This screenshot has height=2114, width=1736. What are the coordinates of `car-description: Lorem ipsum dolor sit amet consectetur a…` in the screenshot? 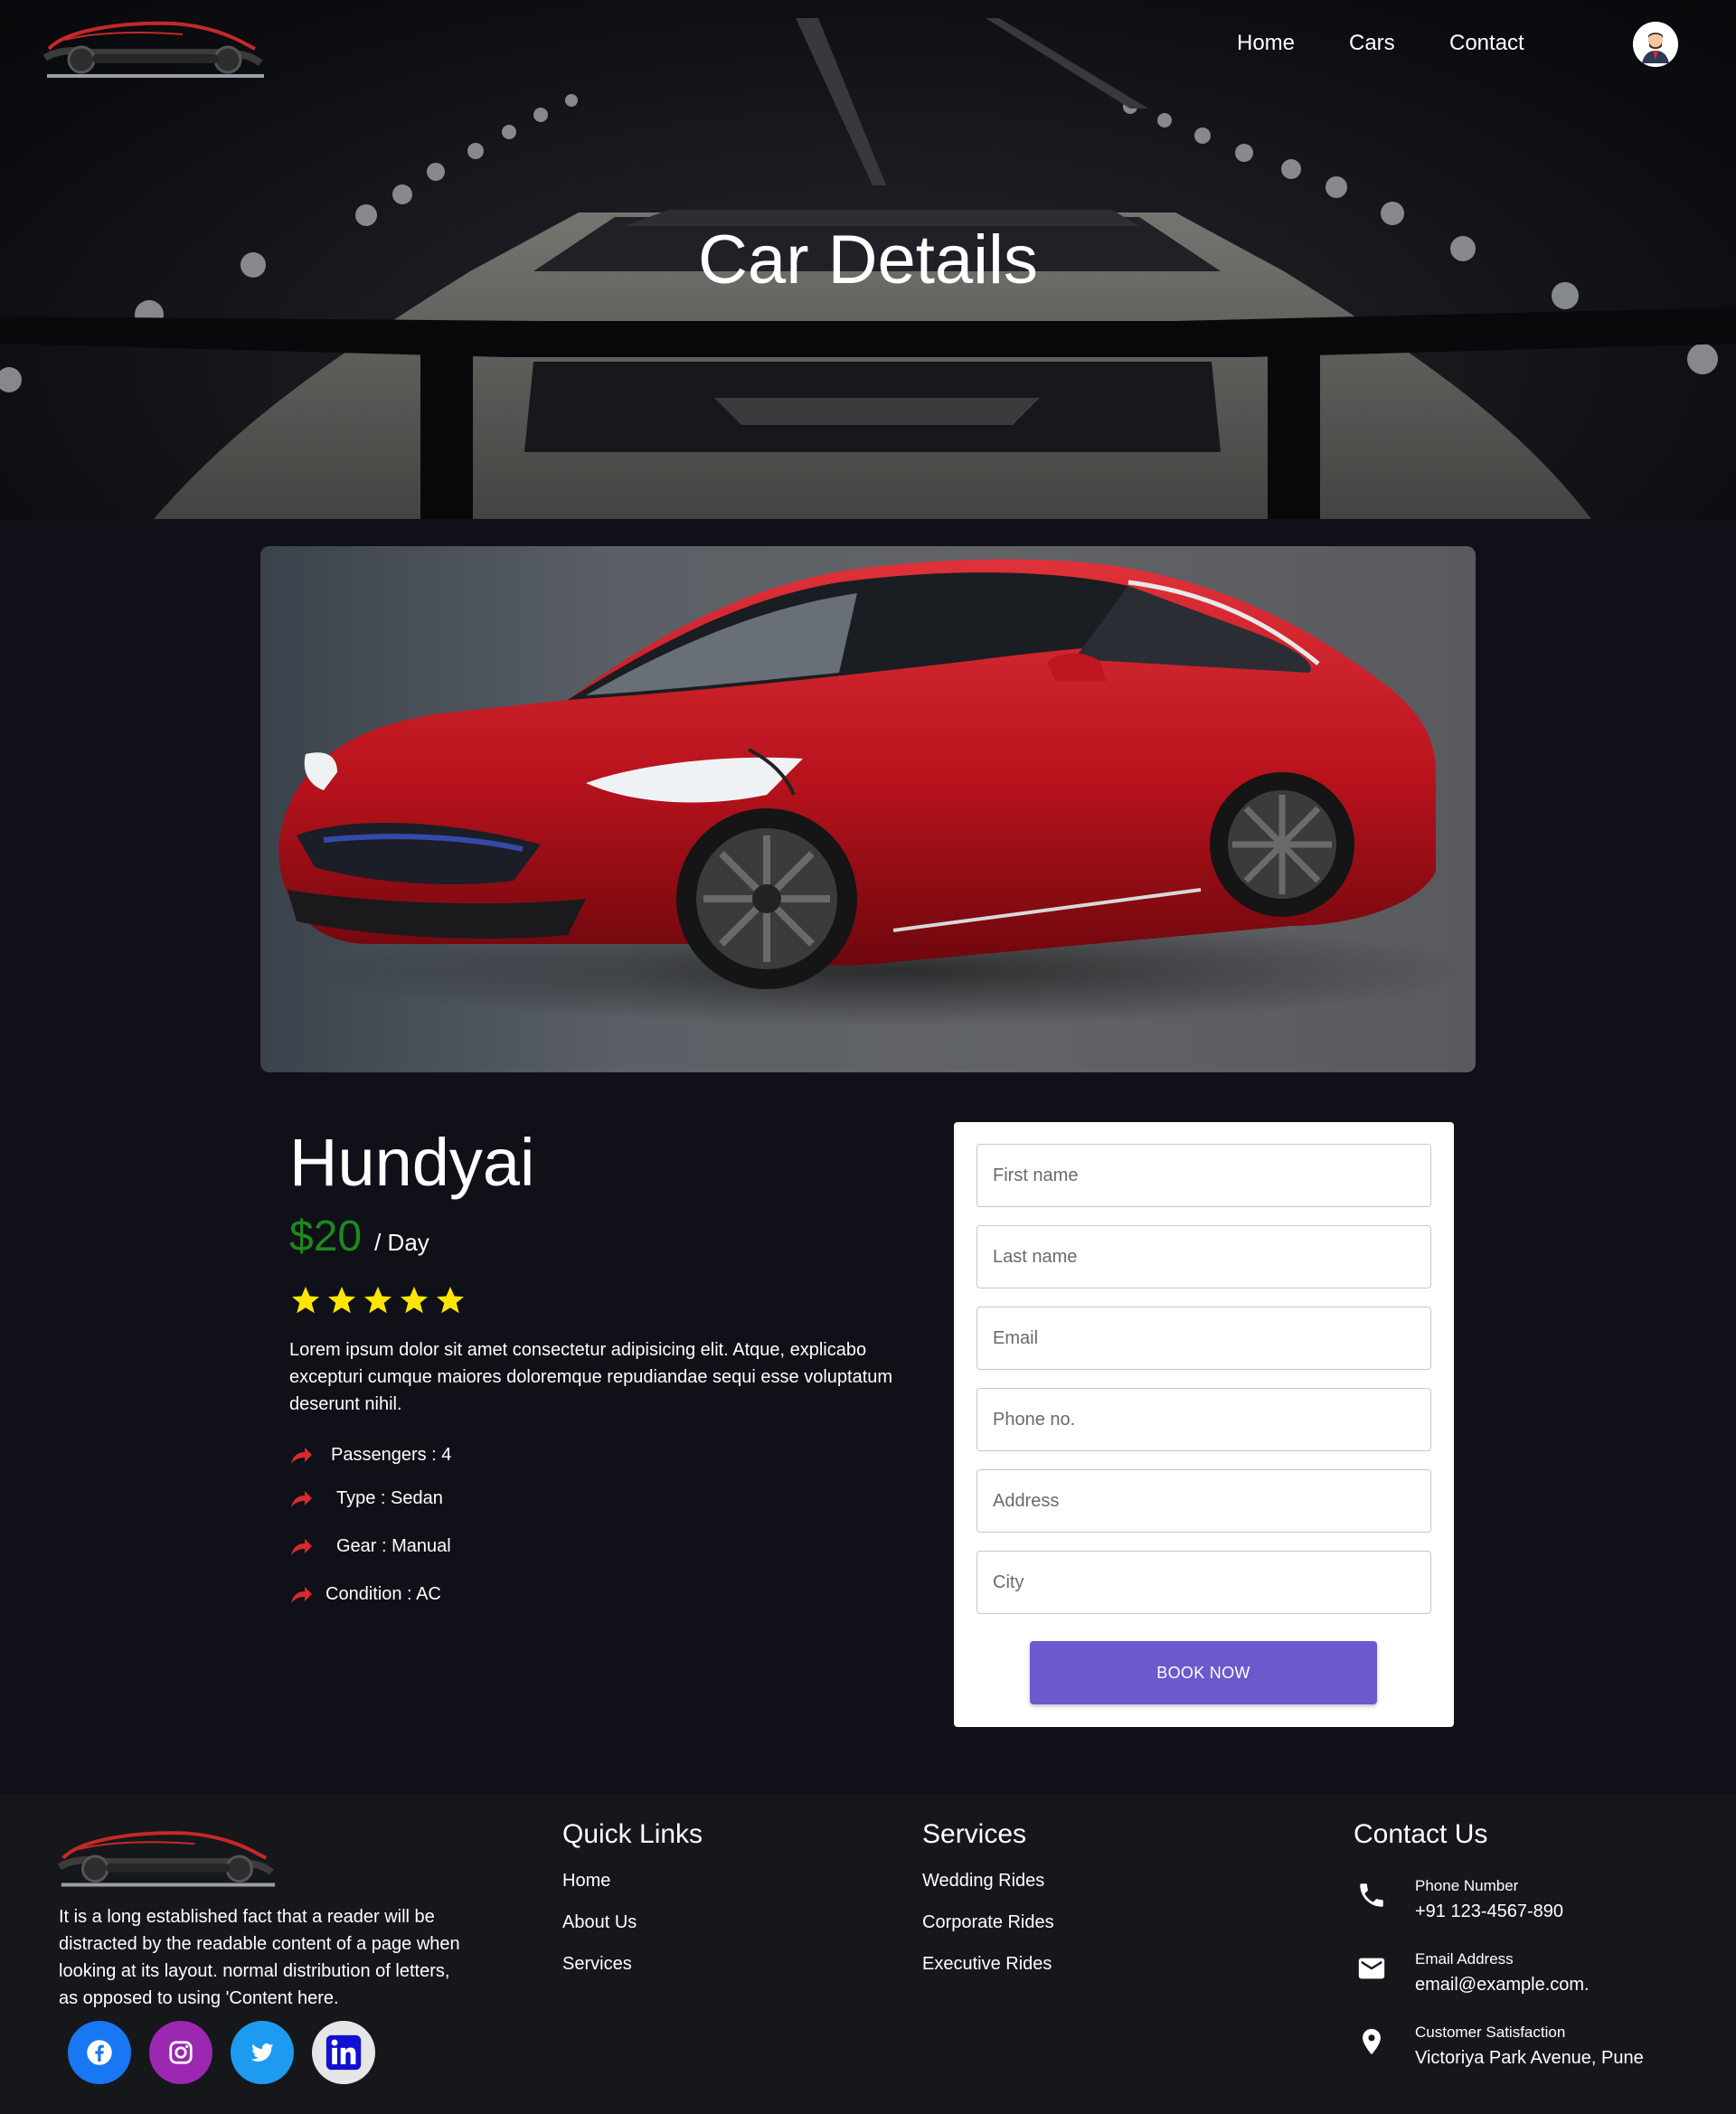 It's located at (591, 1377).